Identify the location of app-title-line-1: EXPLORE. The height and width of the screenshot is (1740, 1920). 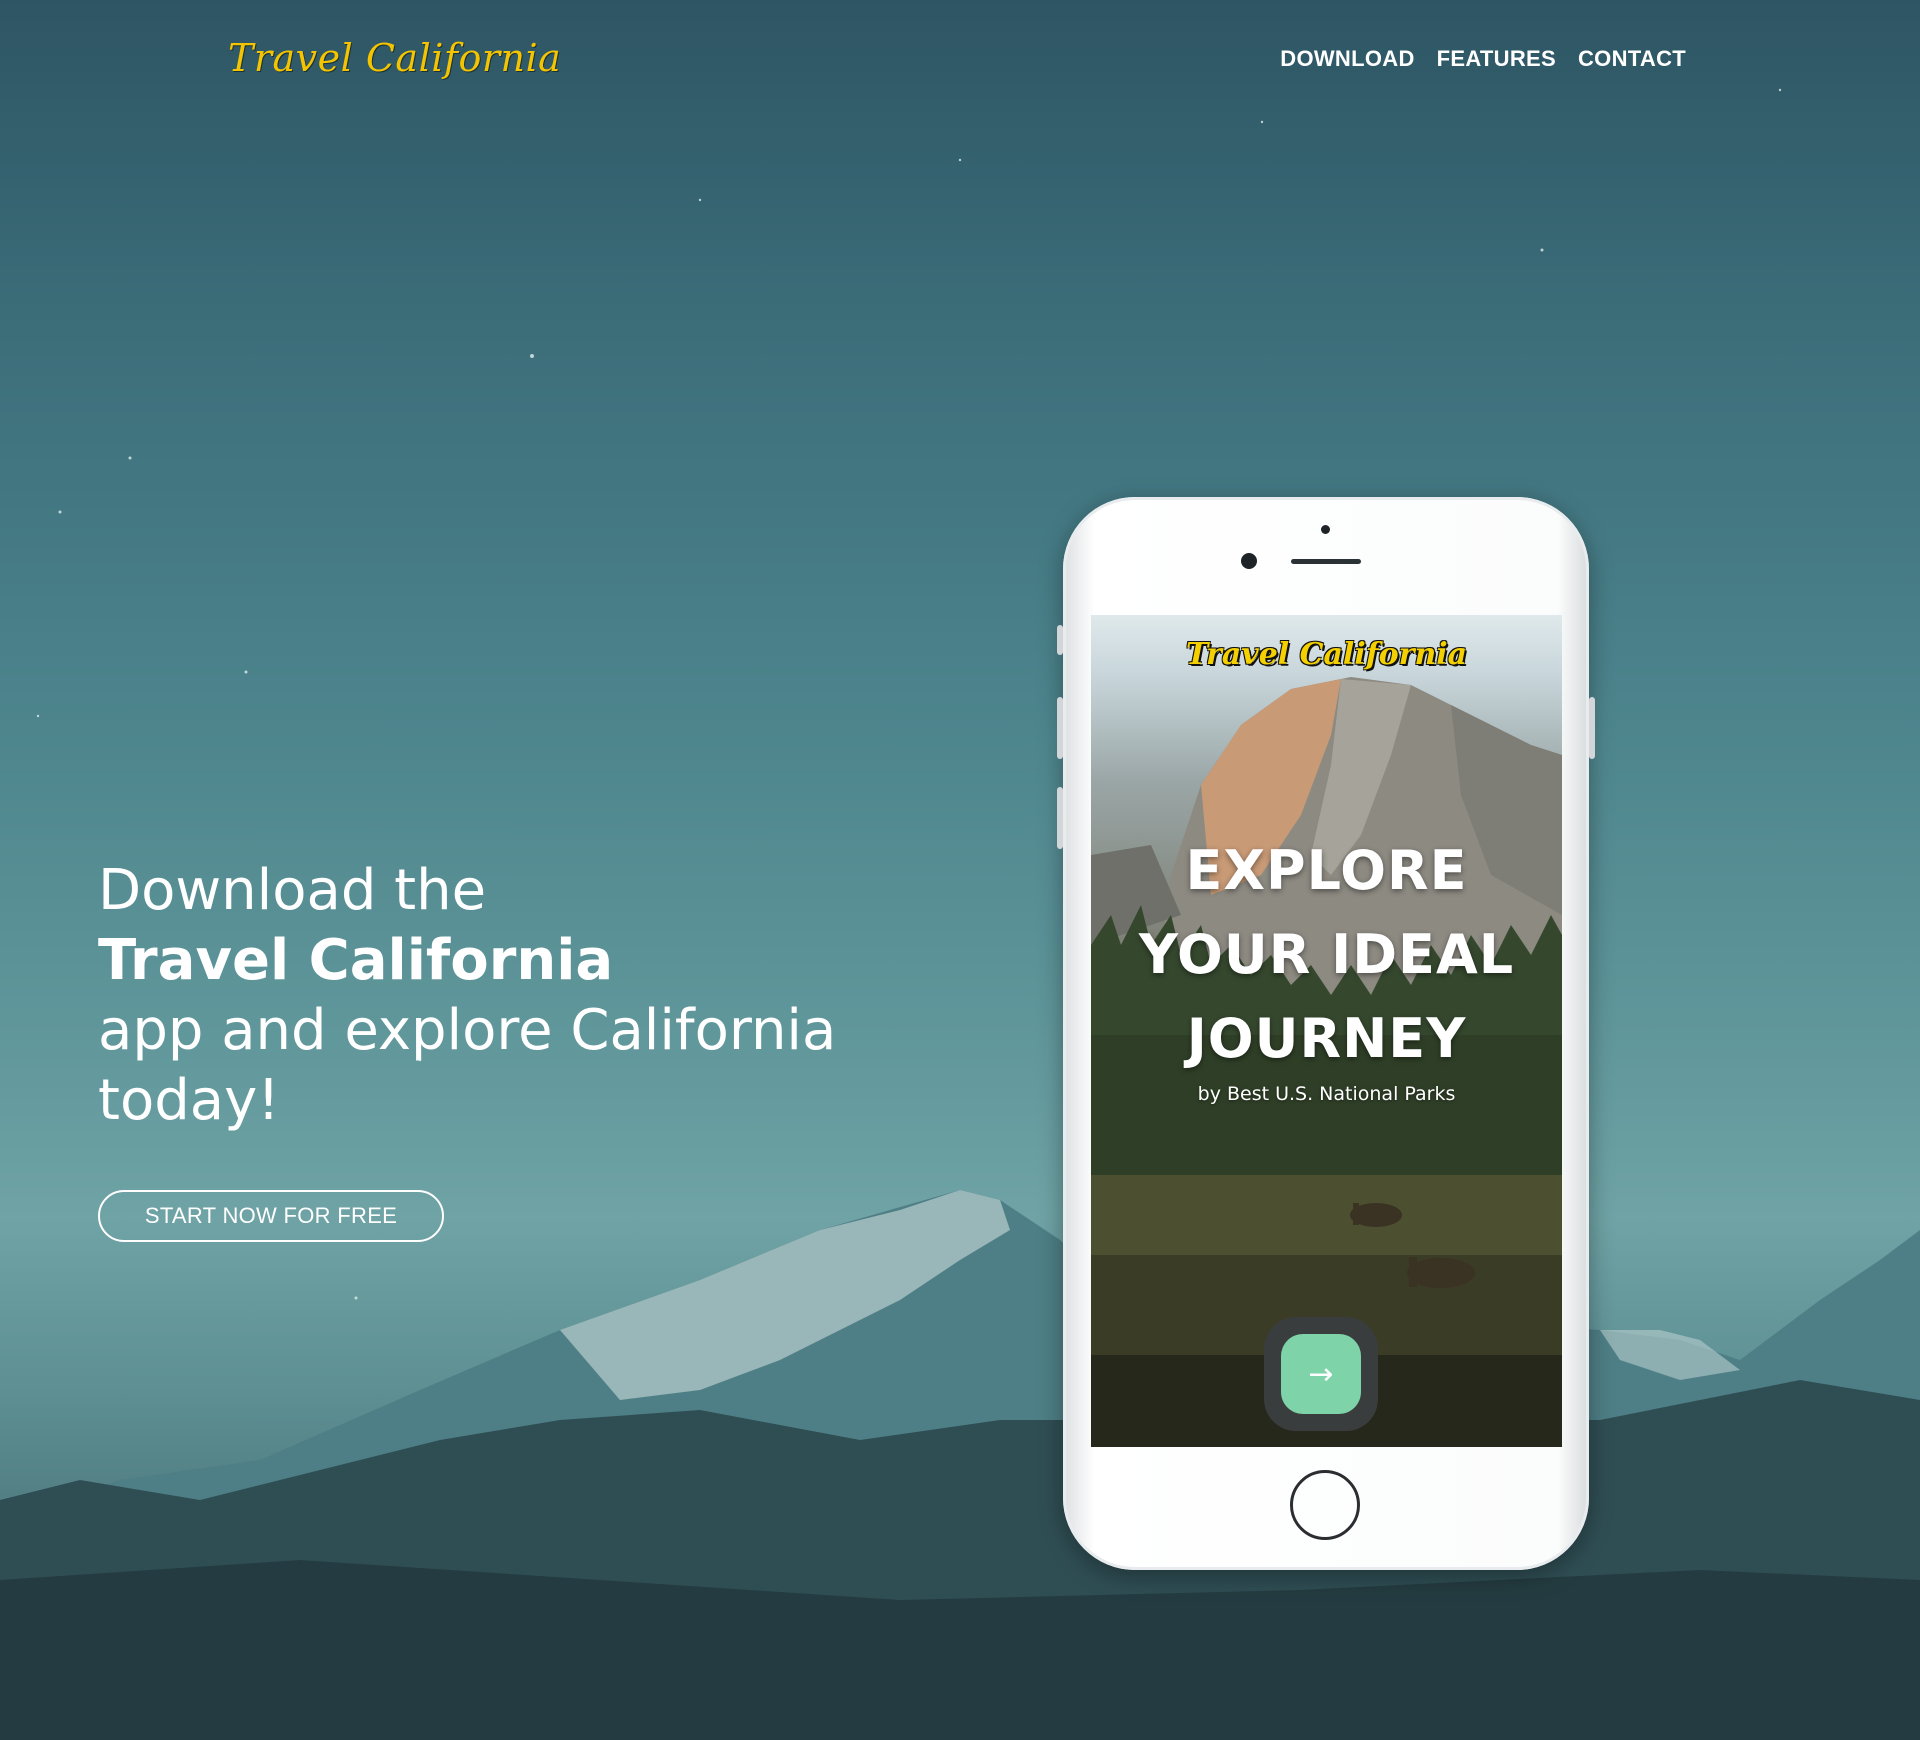
(1326, 870).